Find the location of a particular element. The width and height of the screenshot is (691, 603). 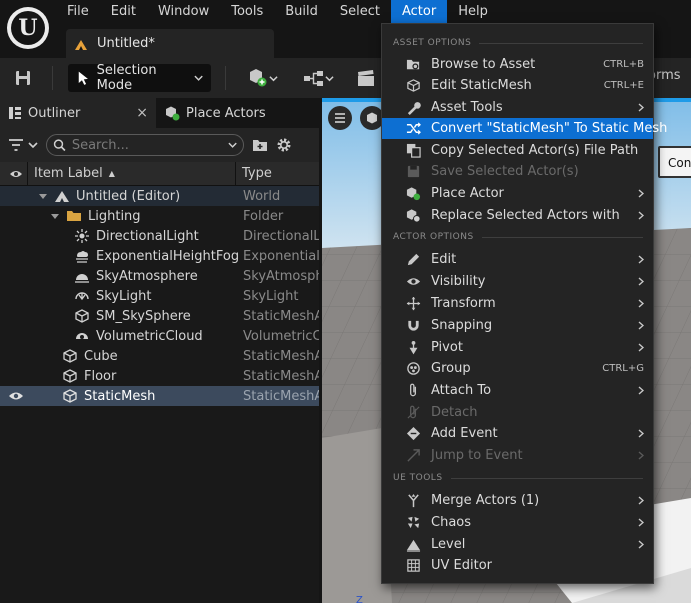

menu-select: Select is located at coordinates (360, 11).